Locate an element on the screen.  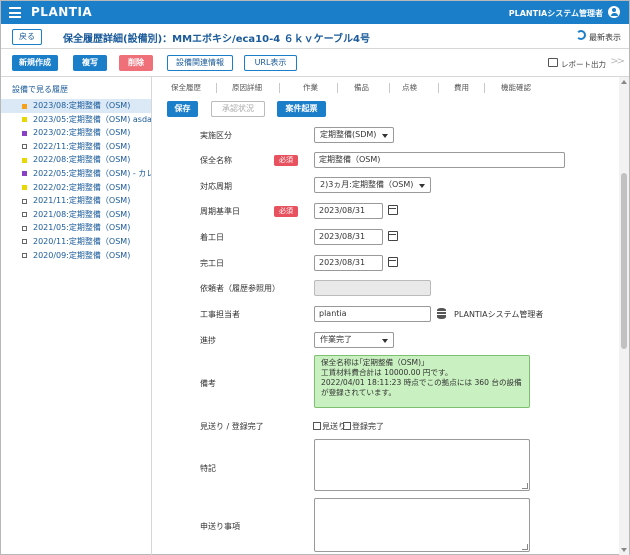
requester-input is located at coordinates (372, 288).